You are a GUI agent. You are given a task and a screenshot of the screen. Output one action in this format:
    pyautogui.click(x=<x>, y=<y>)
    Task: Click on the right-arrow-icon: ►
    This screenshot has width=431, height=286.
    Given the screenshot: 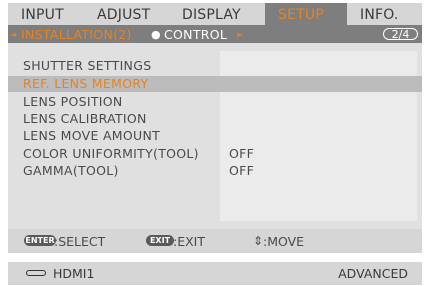 What is the action you would take?
    pyautogui.click(x=240, y=34)
    